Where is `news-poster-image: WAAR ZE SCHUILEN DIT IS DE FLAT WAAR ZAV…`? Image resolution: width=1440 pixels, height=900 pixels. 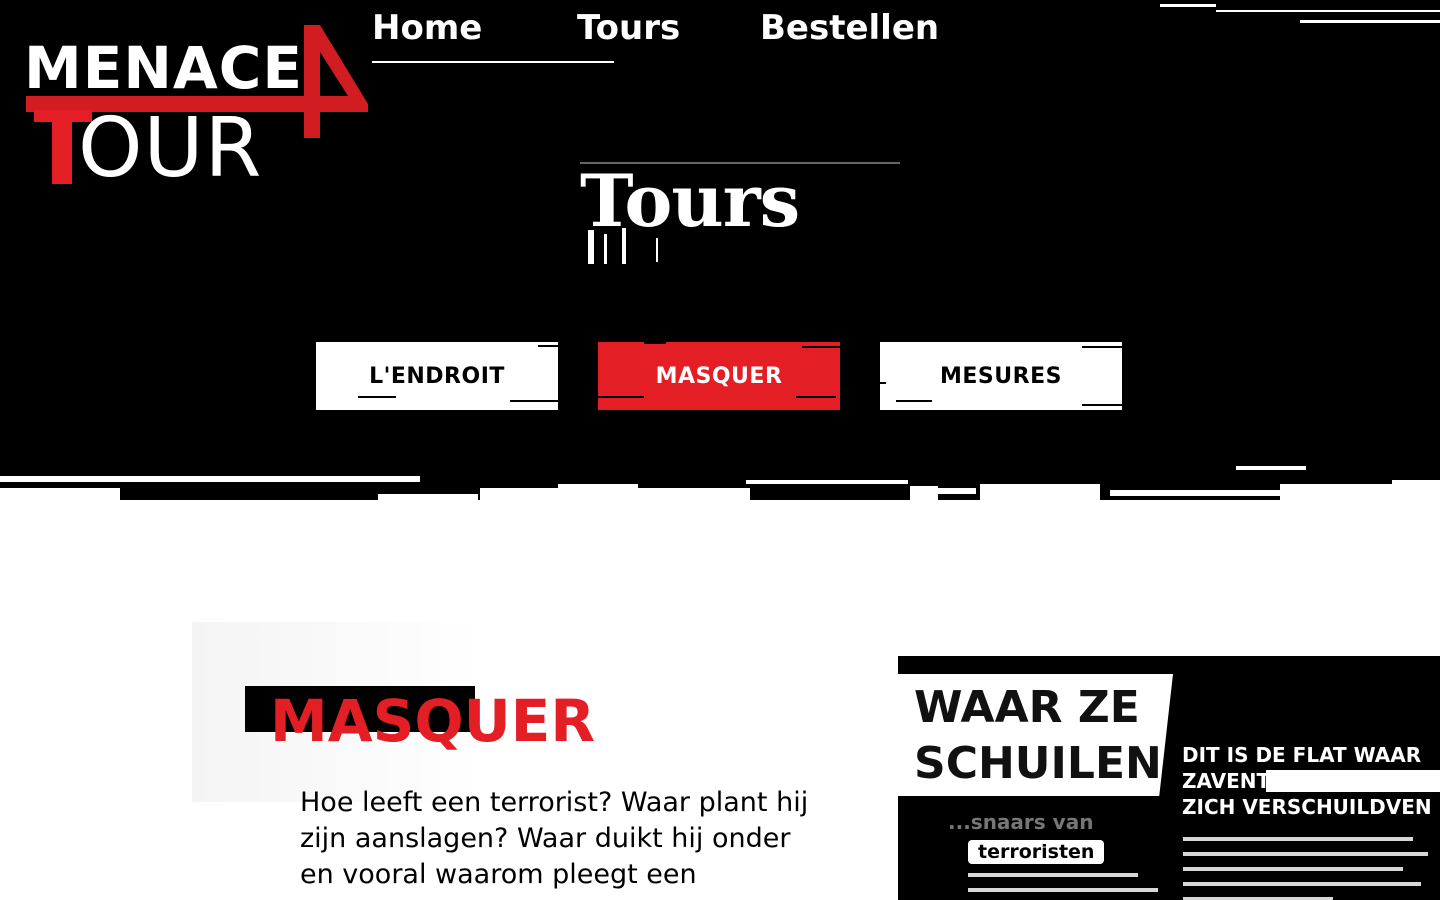 news-poster-image: WAAR ZE SCHUILEN DIT IS DE FLAT WAAR ZAV… is located at coordinates (1169, 778).